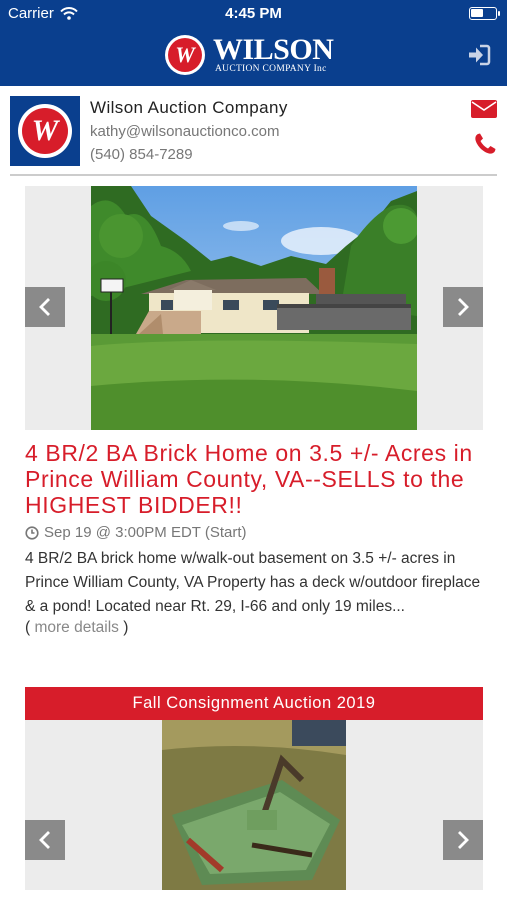 The height and width of the screenshot is (900, 507). Describe the element at coordinates (145, 532) in the screenshot. I see `listing-date-text: Sep 19 @ 3:00PM EDT (Start)` at that location.